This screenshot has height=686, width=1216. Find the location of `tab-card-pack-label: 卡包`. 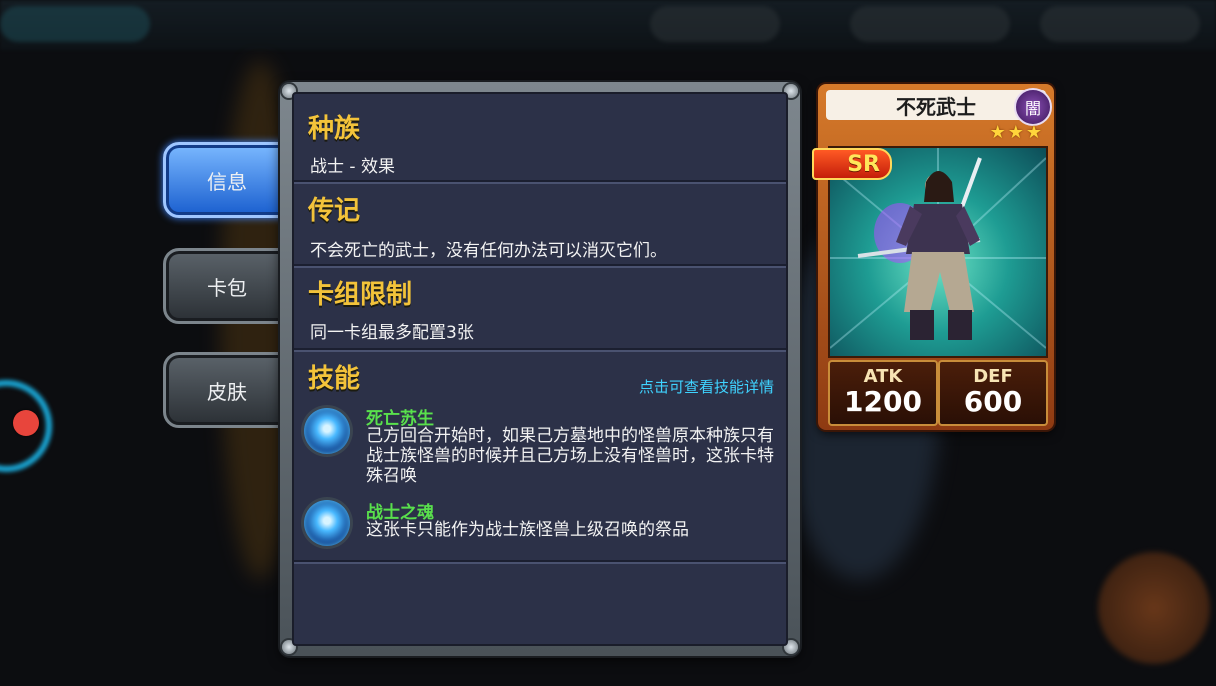

tab-card-pack-label: 卡包 is located at coordinates (227, 287).